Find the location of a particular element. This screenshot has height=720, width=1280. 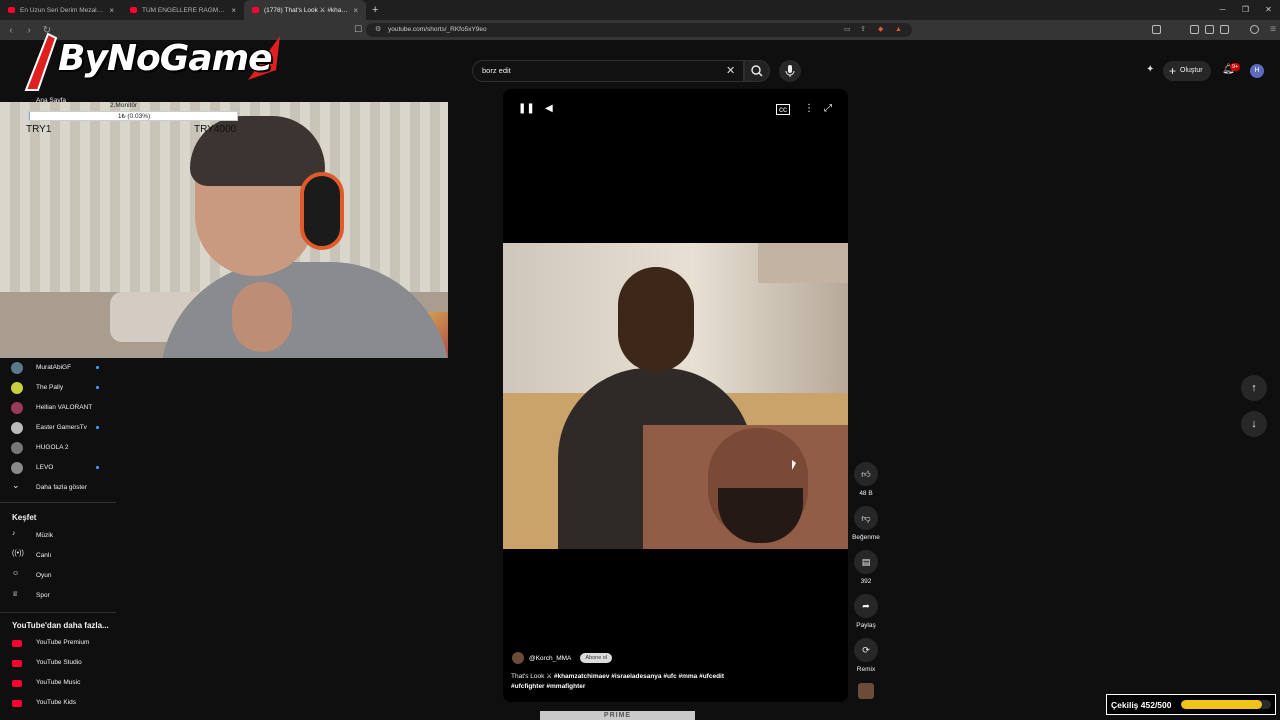

search-icon is located at coordinates (757, 71).